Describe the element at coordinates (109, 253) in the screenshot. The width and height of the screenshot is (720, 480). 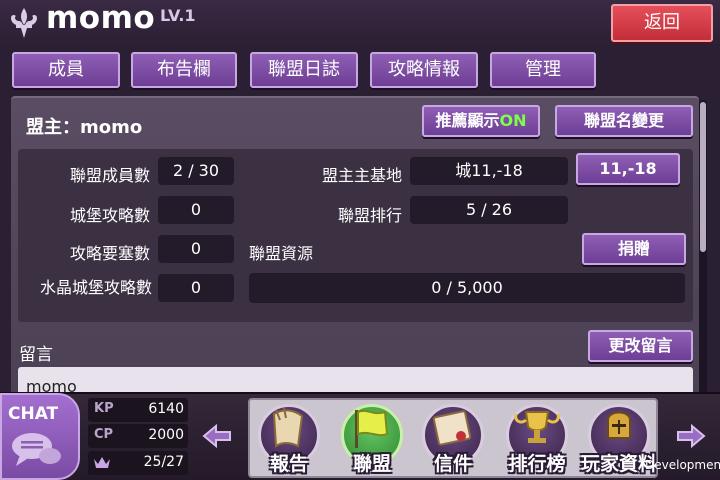
I see `fortress-captured-label: 攻略要塞數` at that location.